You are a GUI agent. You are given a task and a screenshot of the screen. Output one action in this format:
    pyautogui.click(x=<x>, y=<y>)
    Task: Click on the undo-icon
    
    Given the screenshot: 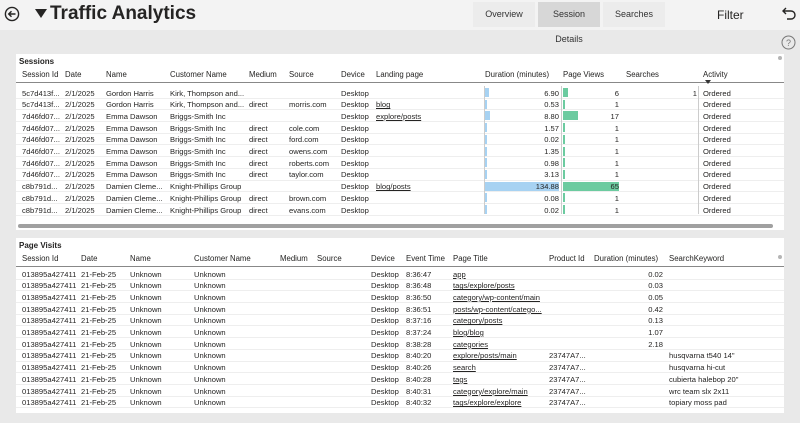 What is the action you would take?
    pyautogui.click(x=789, y=13)
    